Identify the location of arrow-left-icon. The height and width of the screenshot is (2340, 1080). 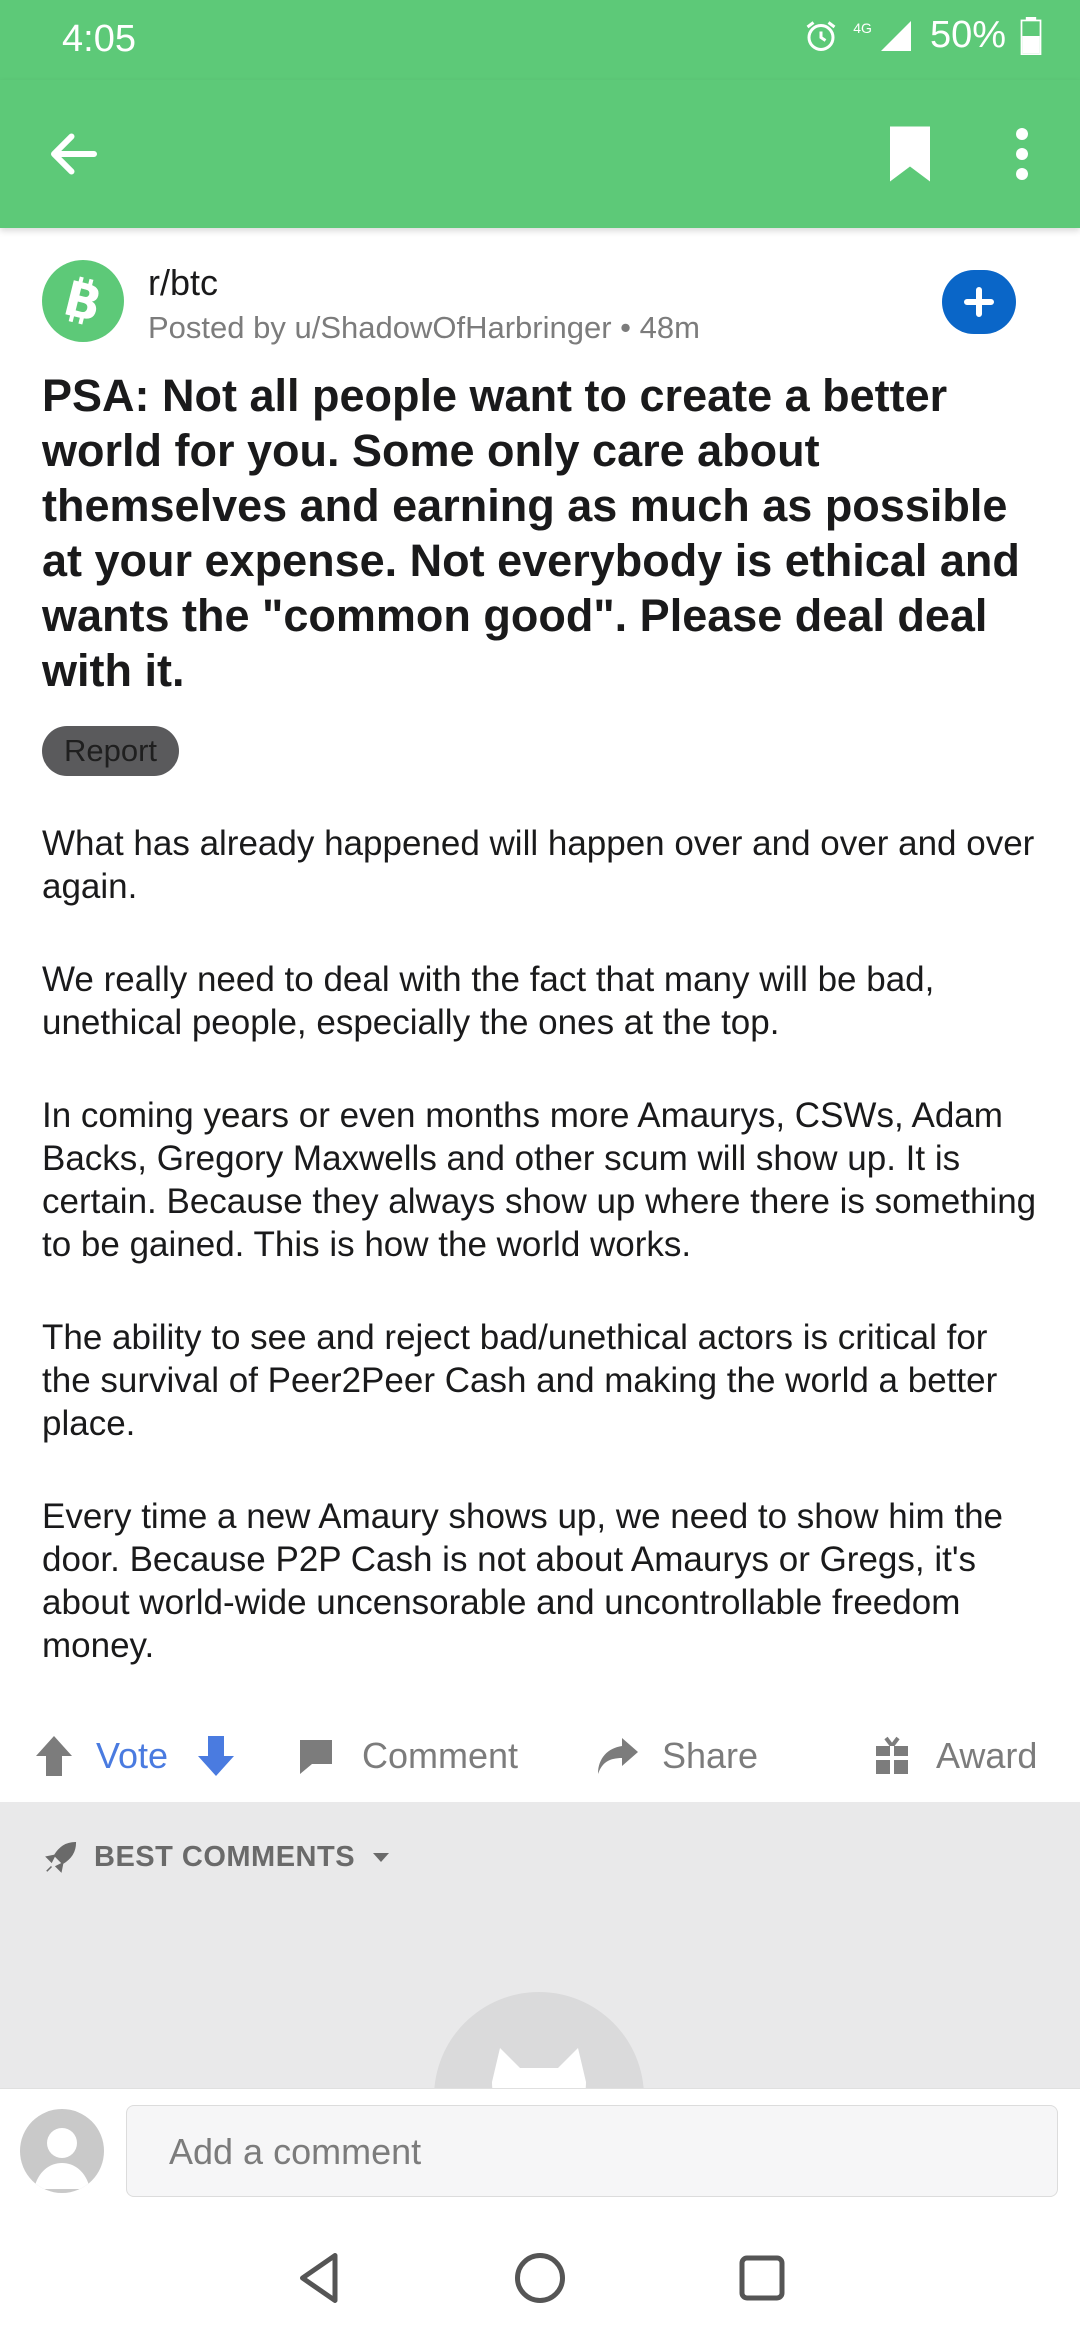
(74, 154).